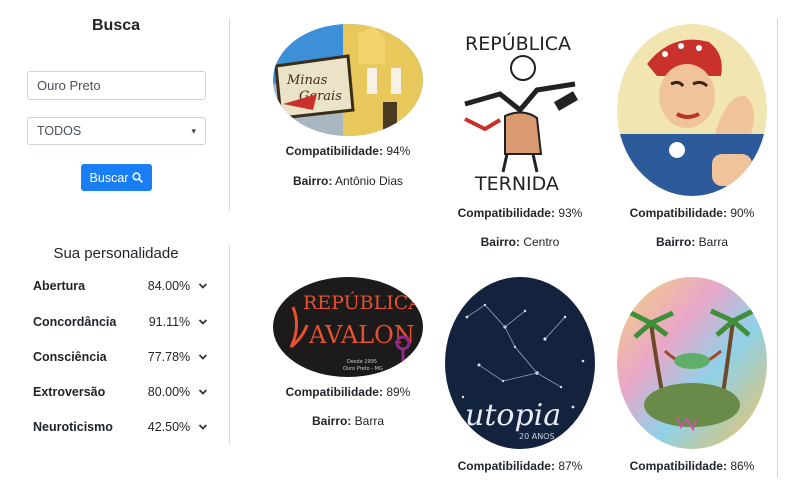  What do you see at coordinates (116, 25) in the screenshot?
I see `search-title: Busca` at bounding box center [116, 25].